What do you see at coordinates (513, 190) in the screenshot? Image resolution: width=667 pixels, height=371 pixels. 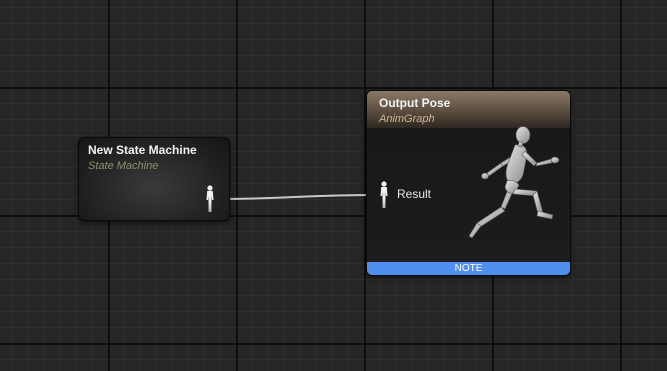 I see `running-mannequin-icon` at bounding box center [513, 190].